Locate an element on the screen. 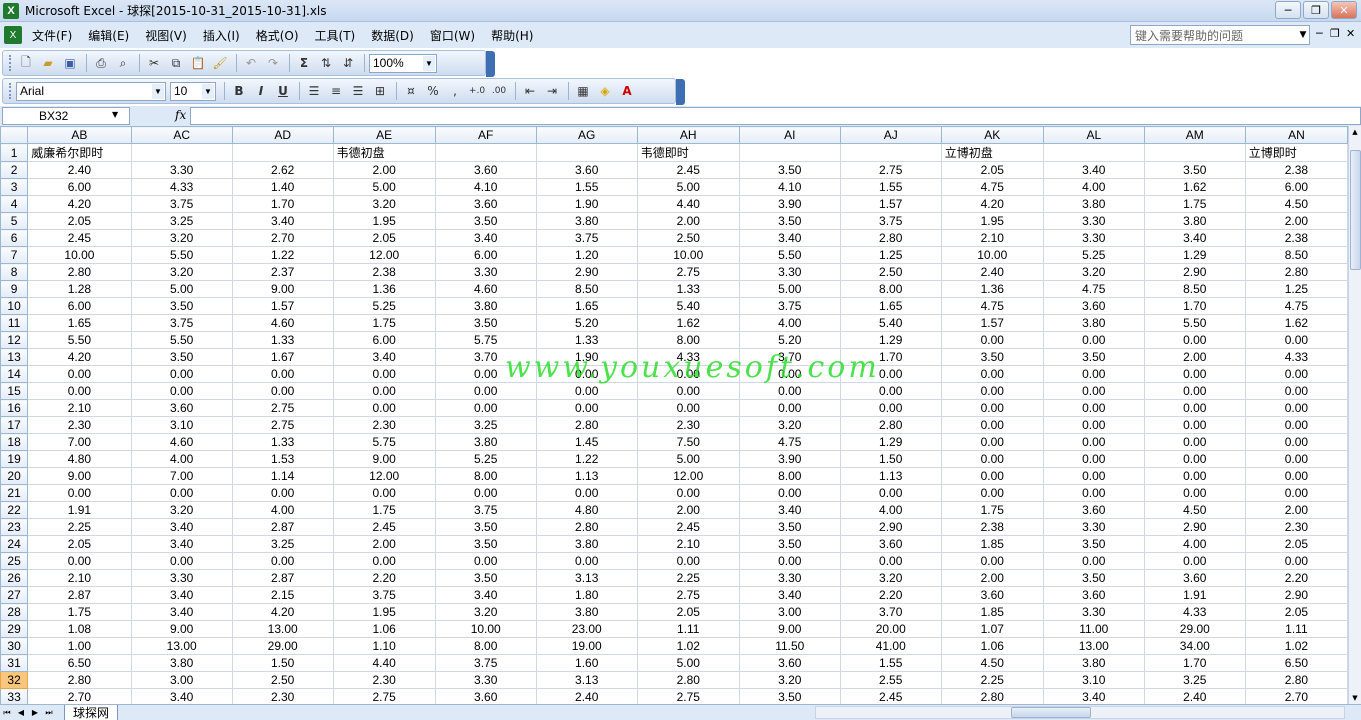 The width and height of the screenshot is (1361, 720). cell-ak16: 0.00 is located at coordinates (992, 408).